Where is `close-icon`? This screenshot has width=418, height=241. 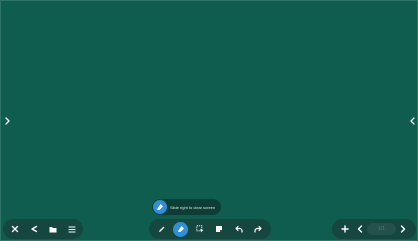 close-icon is located at coordinates (15, 229).